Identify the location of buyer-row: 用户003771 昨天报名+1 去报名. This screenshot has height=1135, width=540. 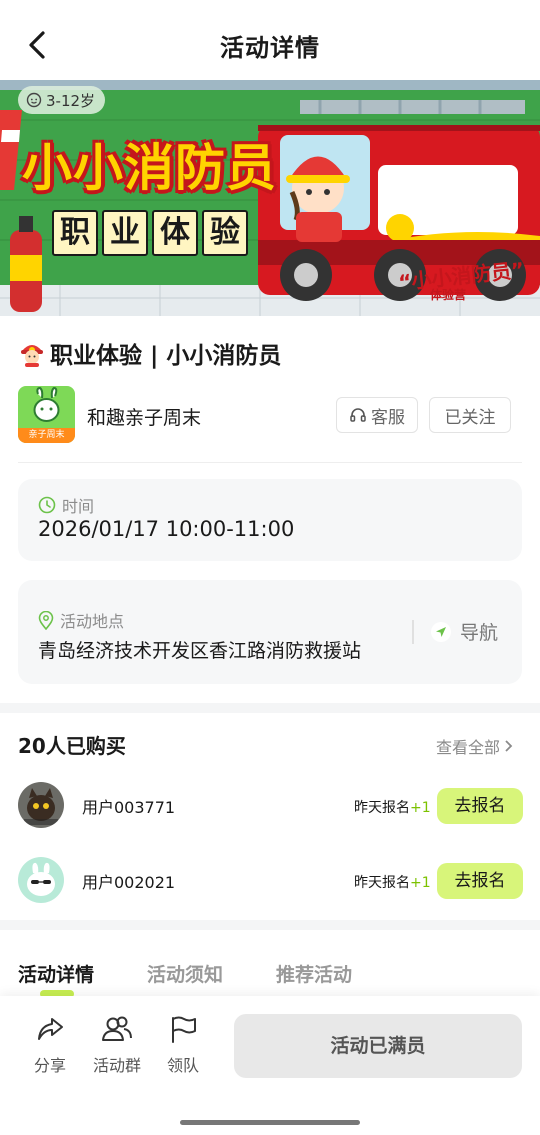
(270, 806).